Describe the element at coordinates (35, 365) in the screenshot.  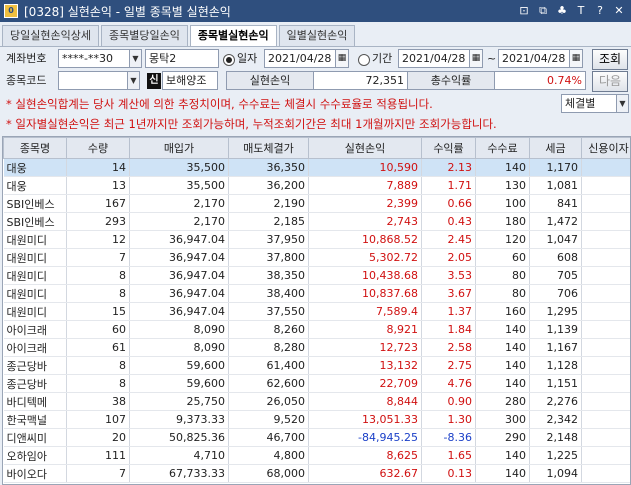
I see `cell-name: 종근당바` at that location.